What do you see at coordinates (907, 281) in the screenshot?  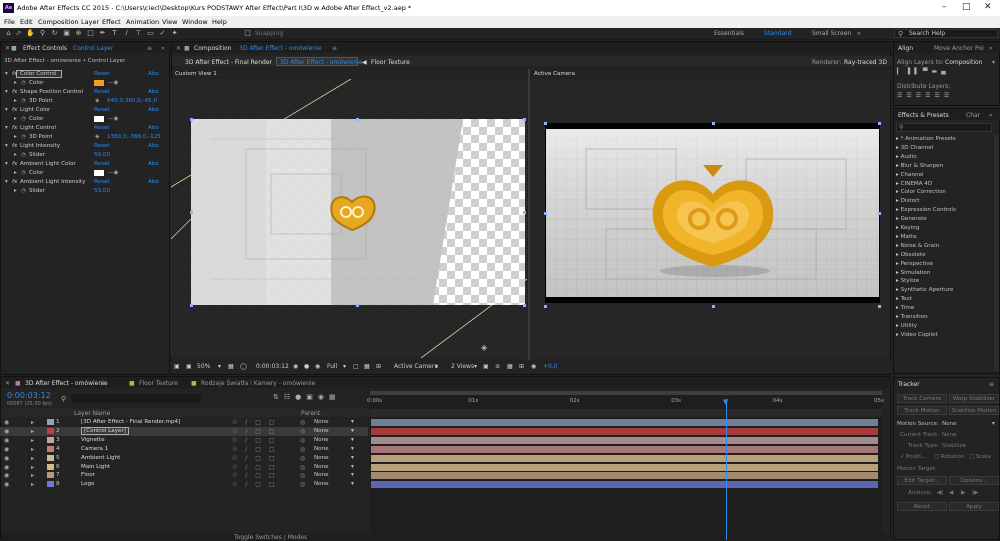 I see `effects-category: ▸ Stylize` at bounding box center [907, 281].